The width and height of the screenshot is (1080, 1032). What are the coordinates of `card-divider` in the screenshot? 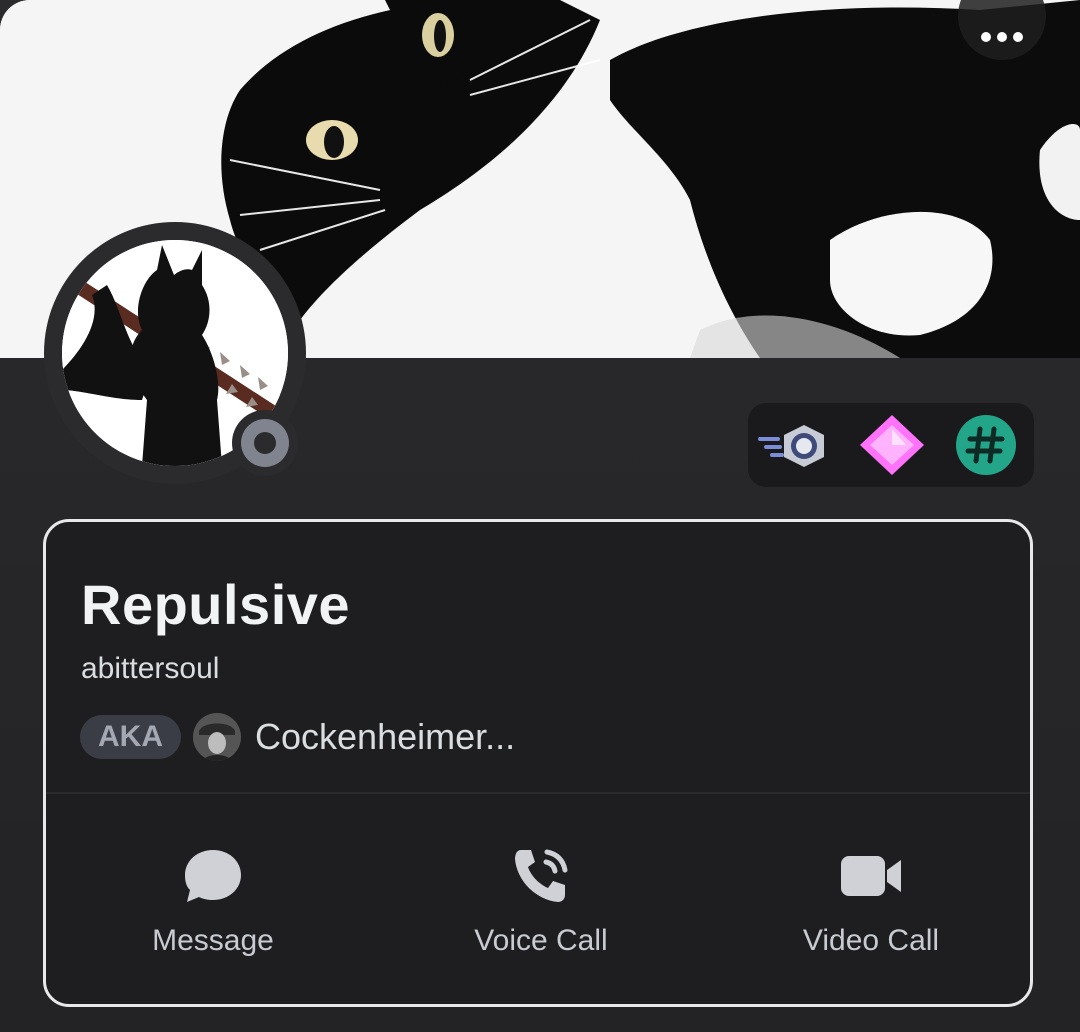 It's located at (538, 793).